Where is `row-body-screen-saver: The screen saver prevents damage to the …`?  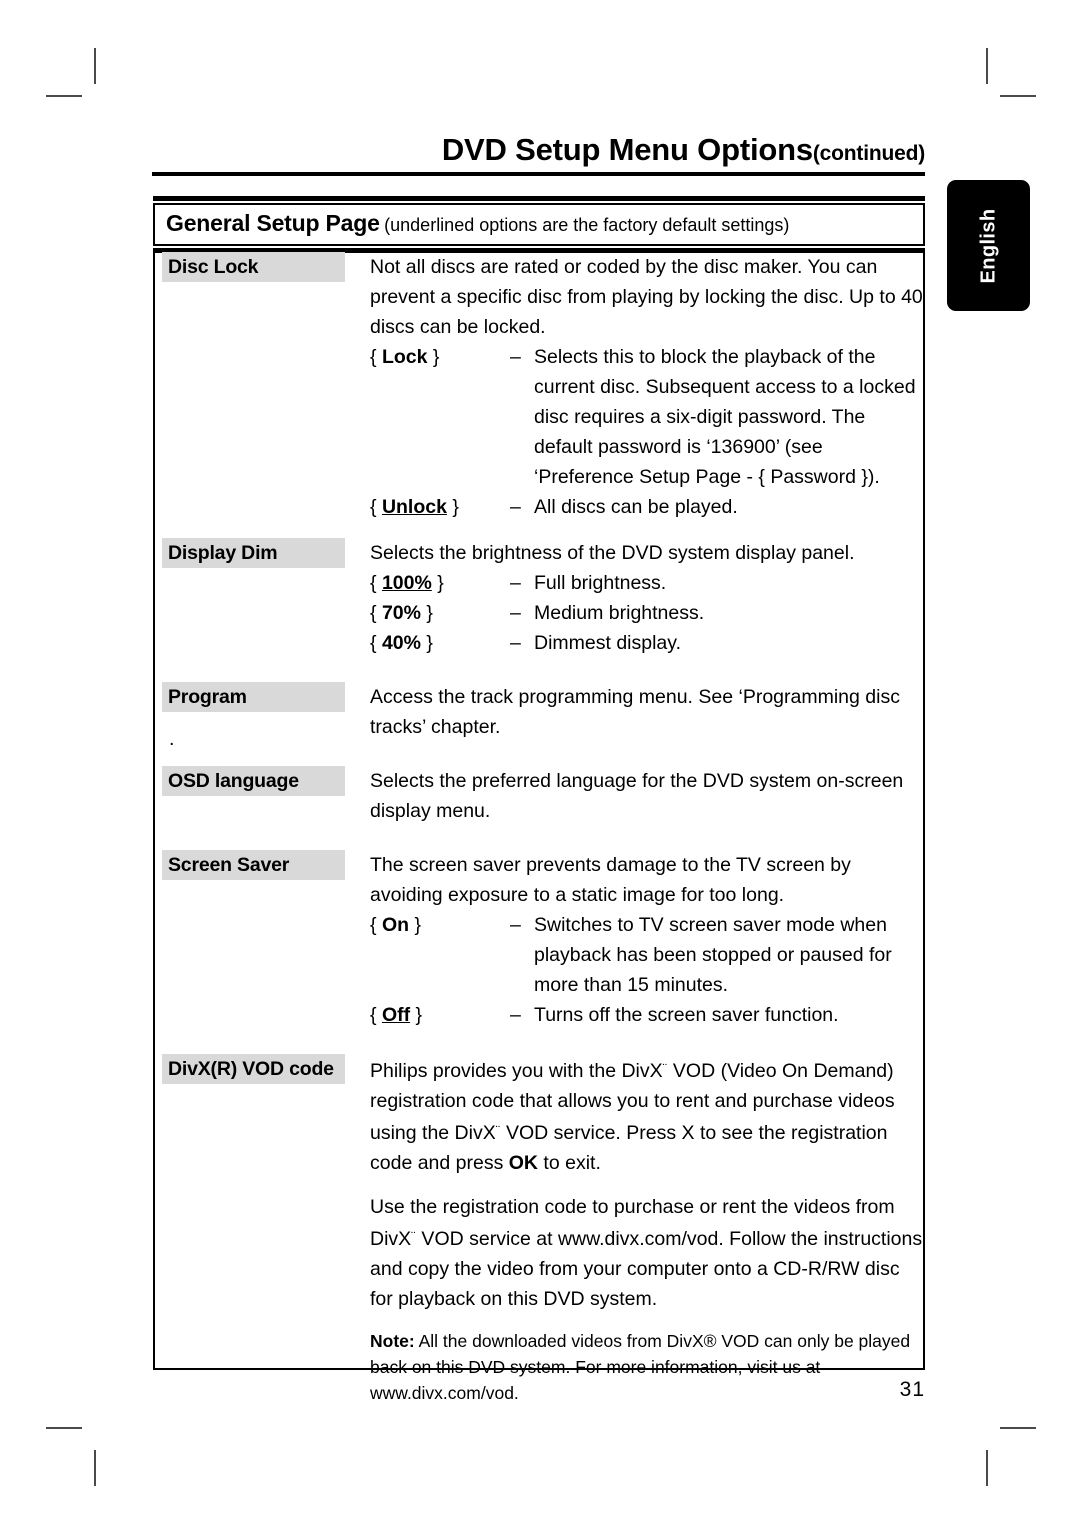
row-body-screen-saver: The screen saver prevents damage to the … is located at coordinates (634, 940).